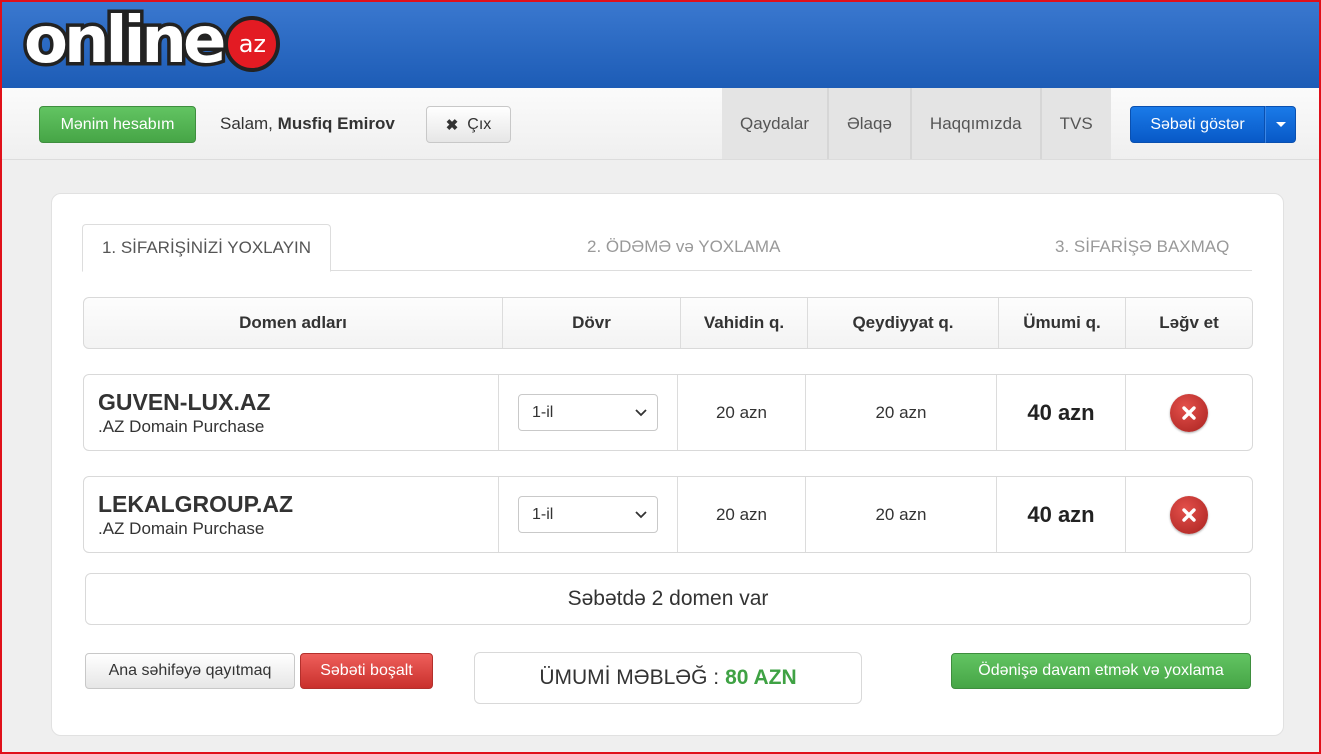 Image resolution: width=1321 pixels, height=754 pixels. Describe the element at coordinates (744, 323) in the screenshot. I see `header-unit-price: Vahidin q.` at that location.